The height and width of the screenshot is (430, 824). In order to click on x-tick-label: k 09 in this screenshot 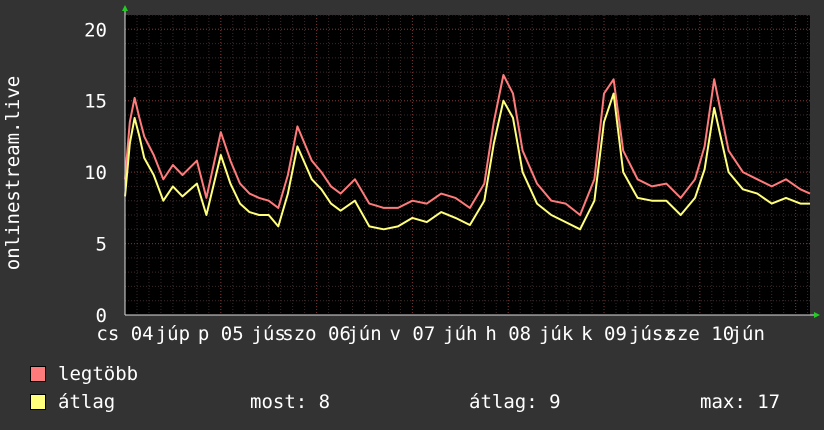, I will do `click(604, 334)`.